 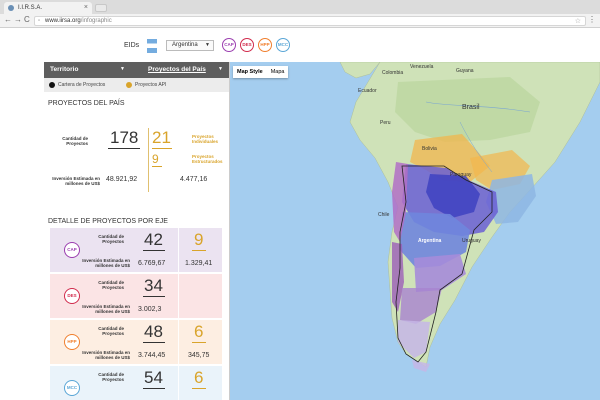 What do you see at coordinates (300, 45) in the screenshot?
I see `app-header: EIDs Argentina ▼ CAP DES HPP MCC` at bounding box center [300, 45].